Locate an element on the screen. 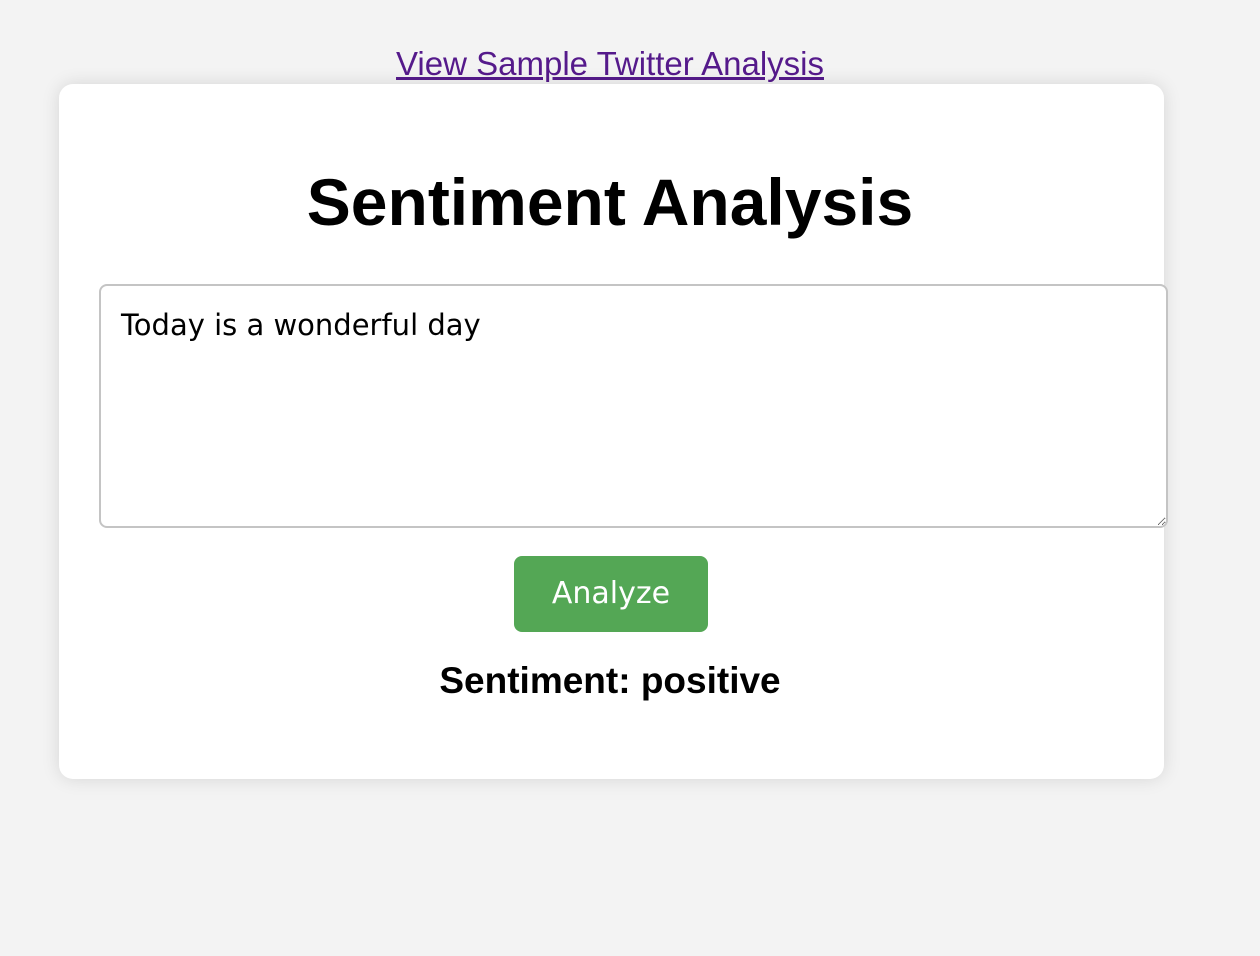  view-sample-twitter-analysis-link: View Sample Twitter Analysis is located at coordinates (610, 63).